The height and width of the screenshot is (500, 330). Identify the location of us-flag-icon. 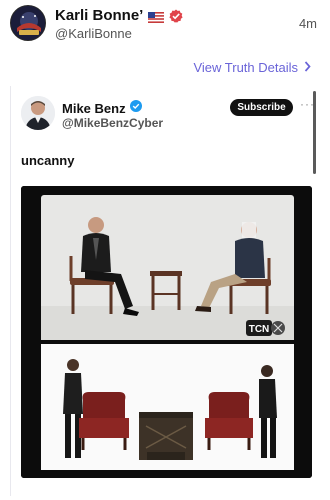
(156, 16).